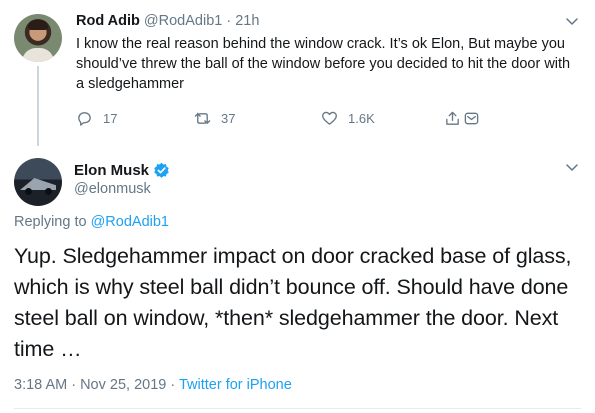 This screenshot has height=413, width=595. Describe the element at coordinates (471, 118) in the screenshot. I see `dm-icon` at that location.